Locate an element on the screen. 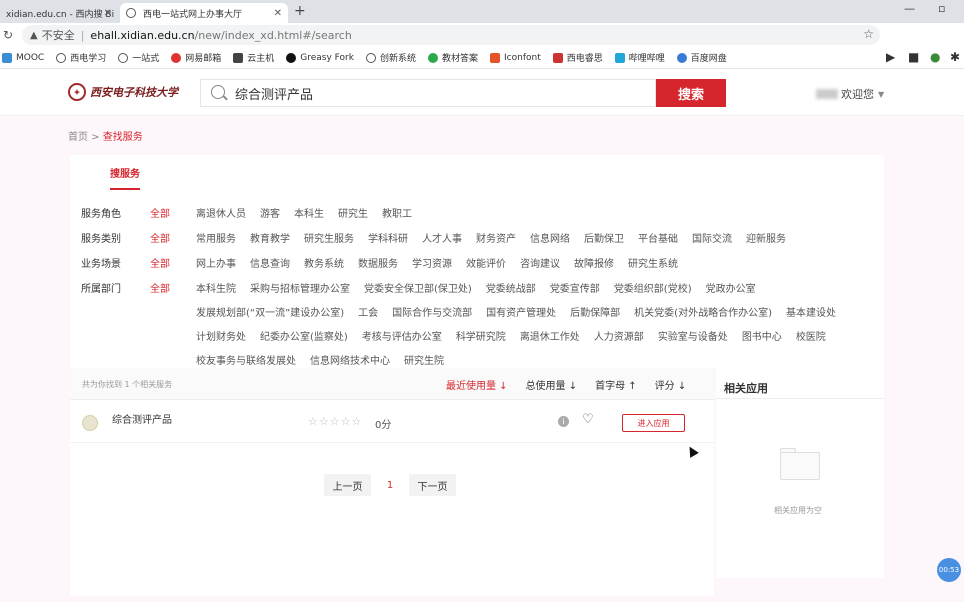 The image size is (964, 602). timer-badge: 00:53 is located at coordinates (949, 570).